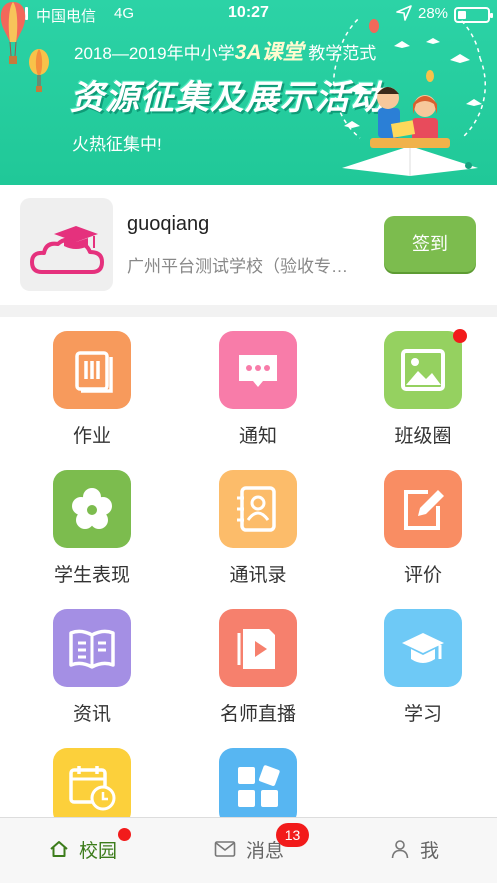 The height and width of the screenshot is (883, 497). What do you see at coordinates (422, 714) in the screenshot?
I see `menu-item-label: 学习` at bounding box center [422, 714].